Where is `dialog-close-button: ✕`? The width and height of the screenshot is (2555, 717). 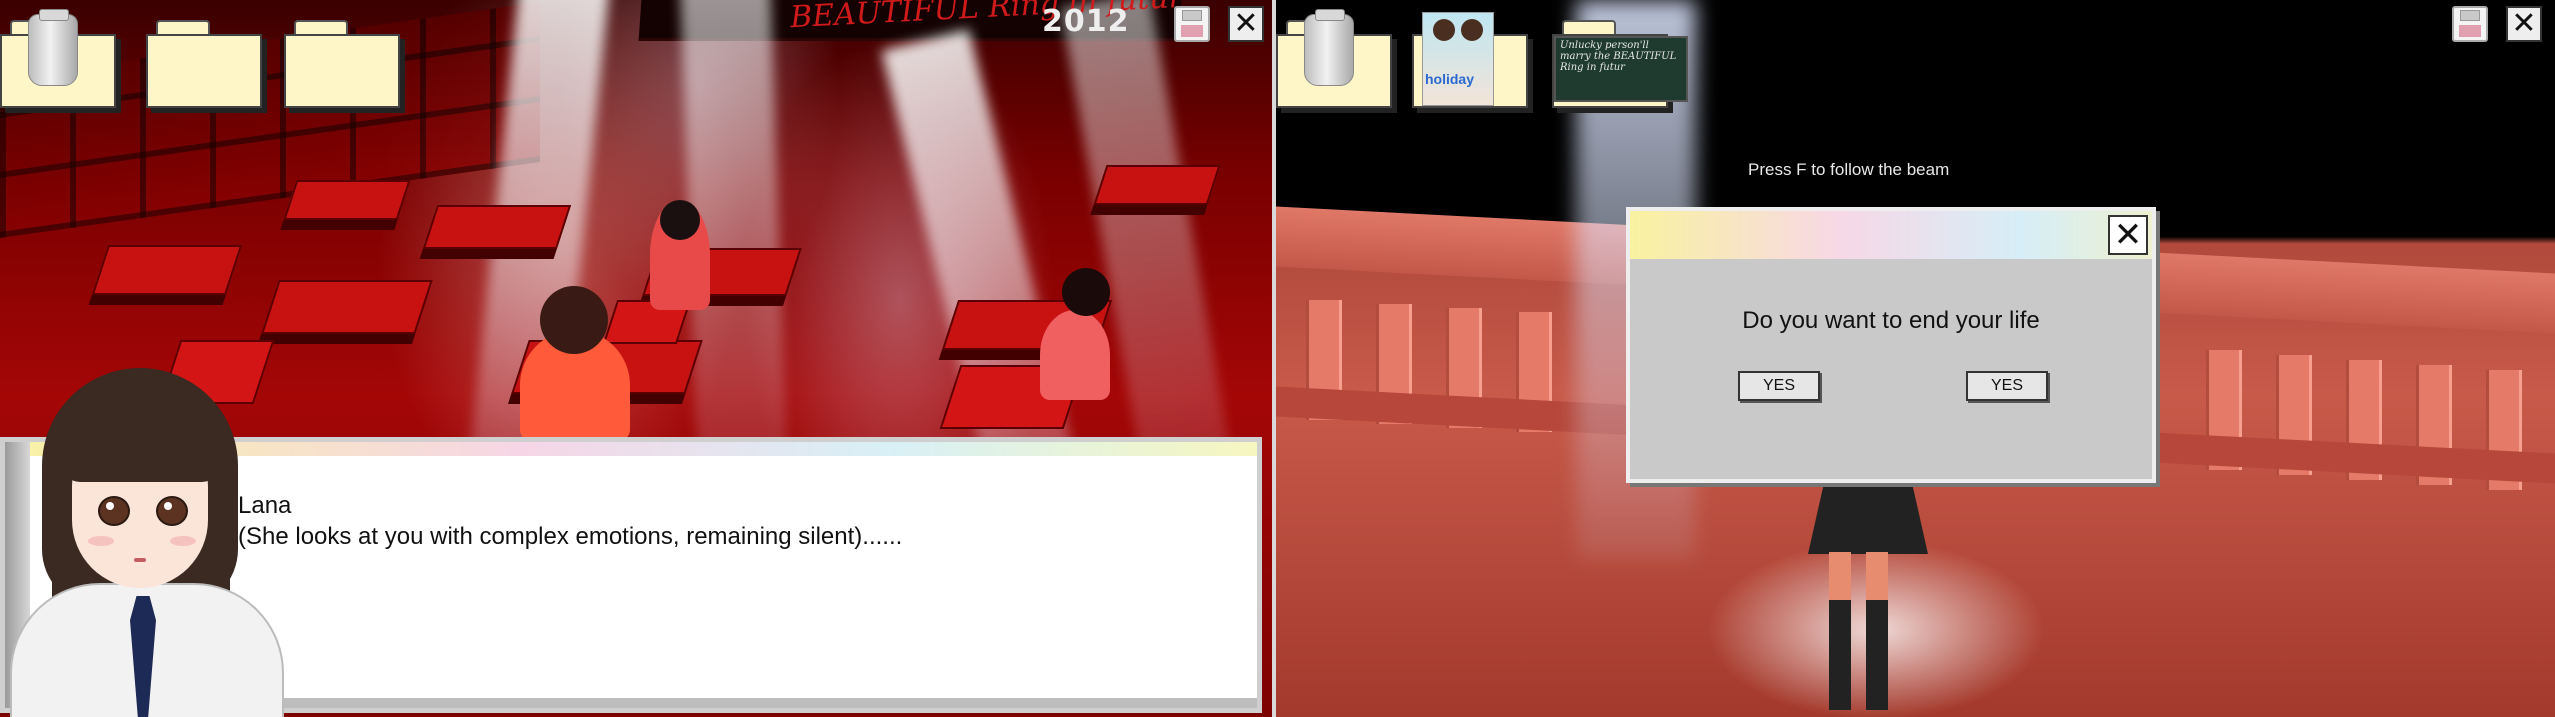 dialog-close-button: ✕ is located at coordinates (2128, 235).